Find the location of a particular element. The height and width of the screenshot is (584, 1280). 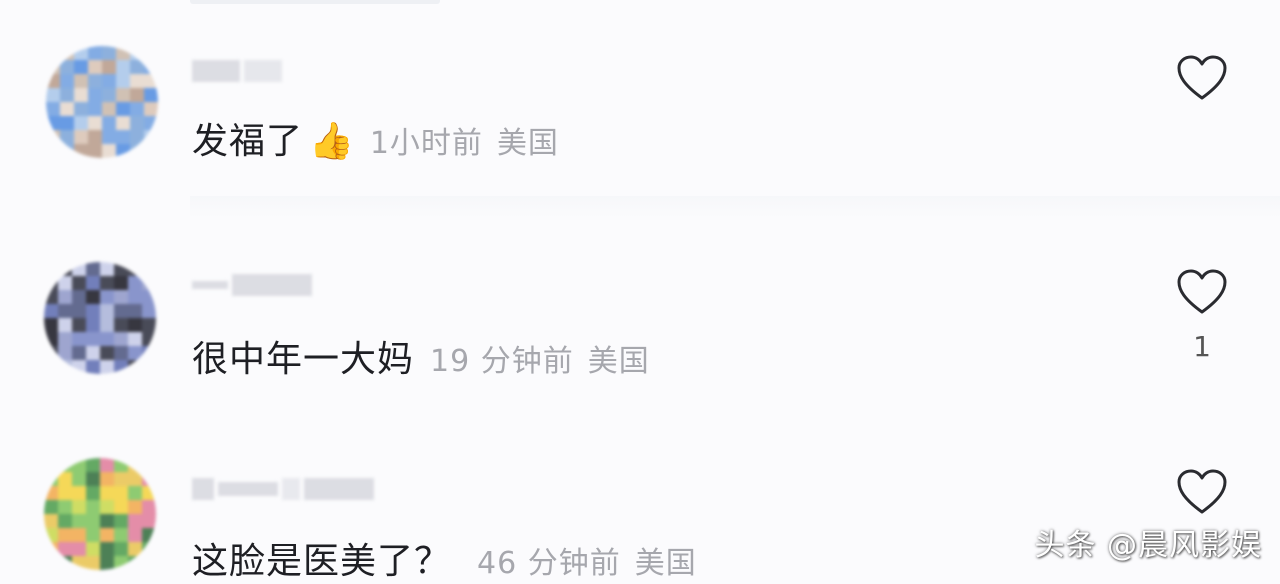

comment-meta: 46 分钟前 美国 is located at coordinates (587, 560).